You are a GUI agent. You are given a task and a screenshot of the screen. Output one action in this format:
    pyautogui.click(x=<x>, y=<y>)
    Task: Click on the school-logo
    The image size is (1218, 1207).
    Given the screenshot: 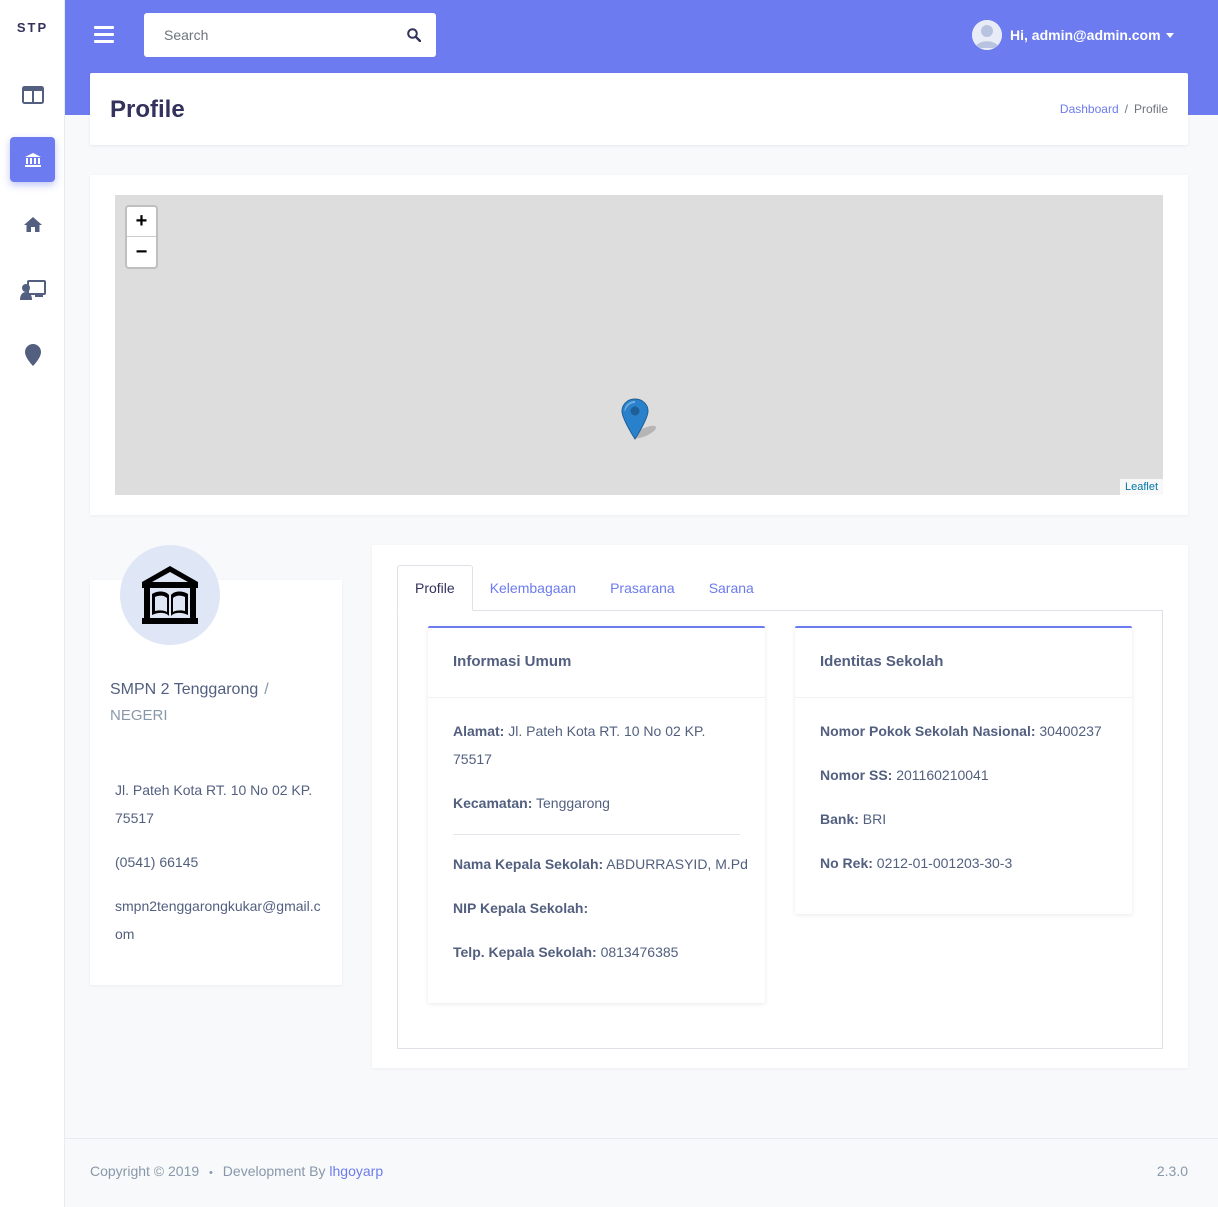 What is the action you would take?
    pyautogui.click(x=170, y=595)
    